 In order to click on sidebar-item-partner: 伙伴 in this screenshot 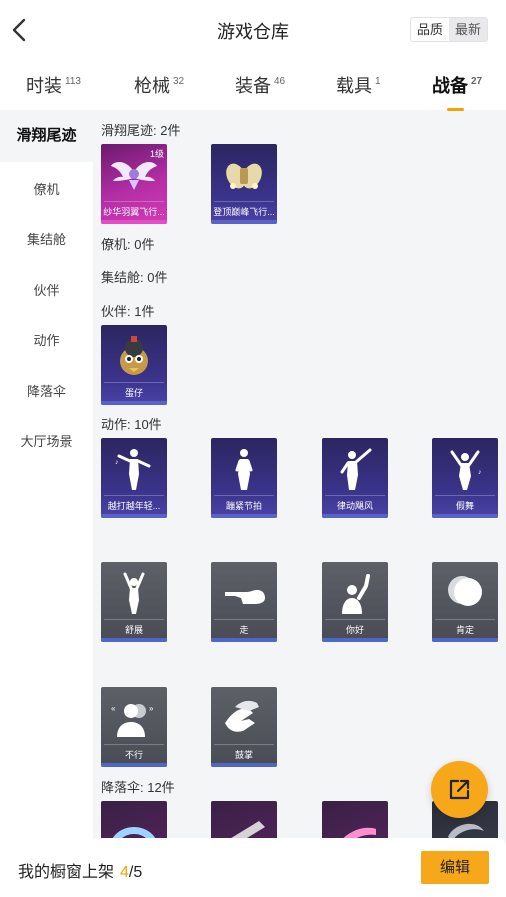, I will do `click(46, 289)`.